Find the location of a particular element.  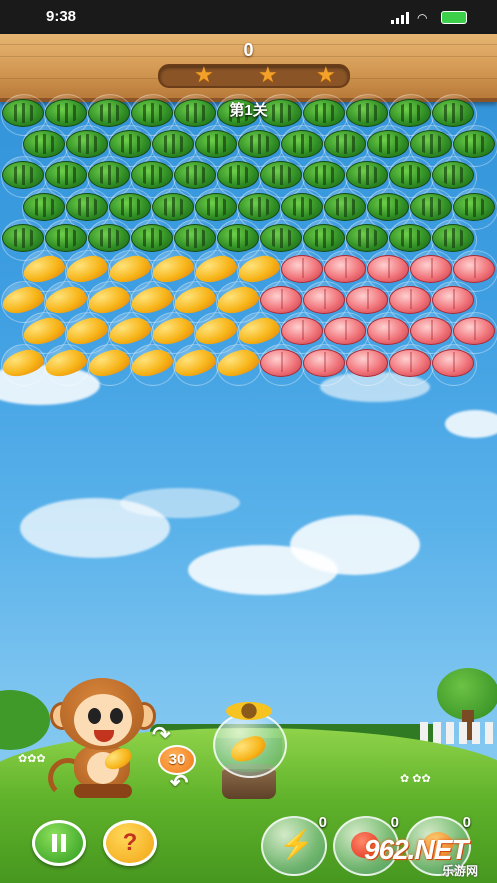

status-bar: 9:38 ◠ is located at coordinates (248, 17).